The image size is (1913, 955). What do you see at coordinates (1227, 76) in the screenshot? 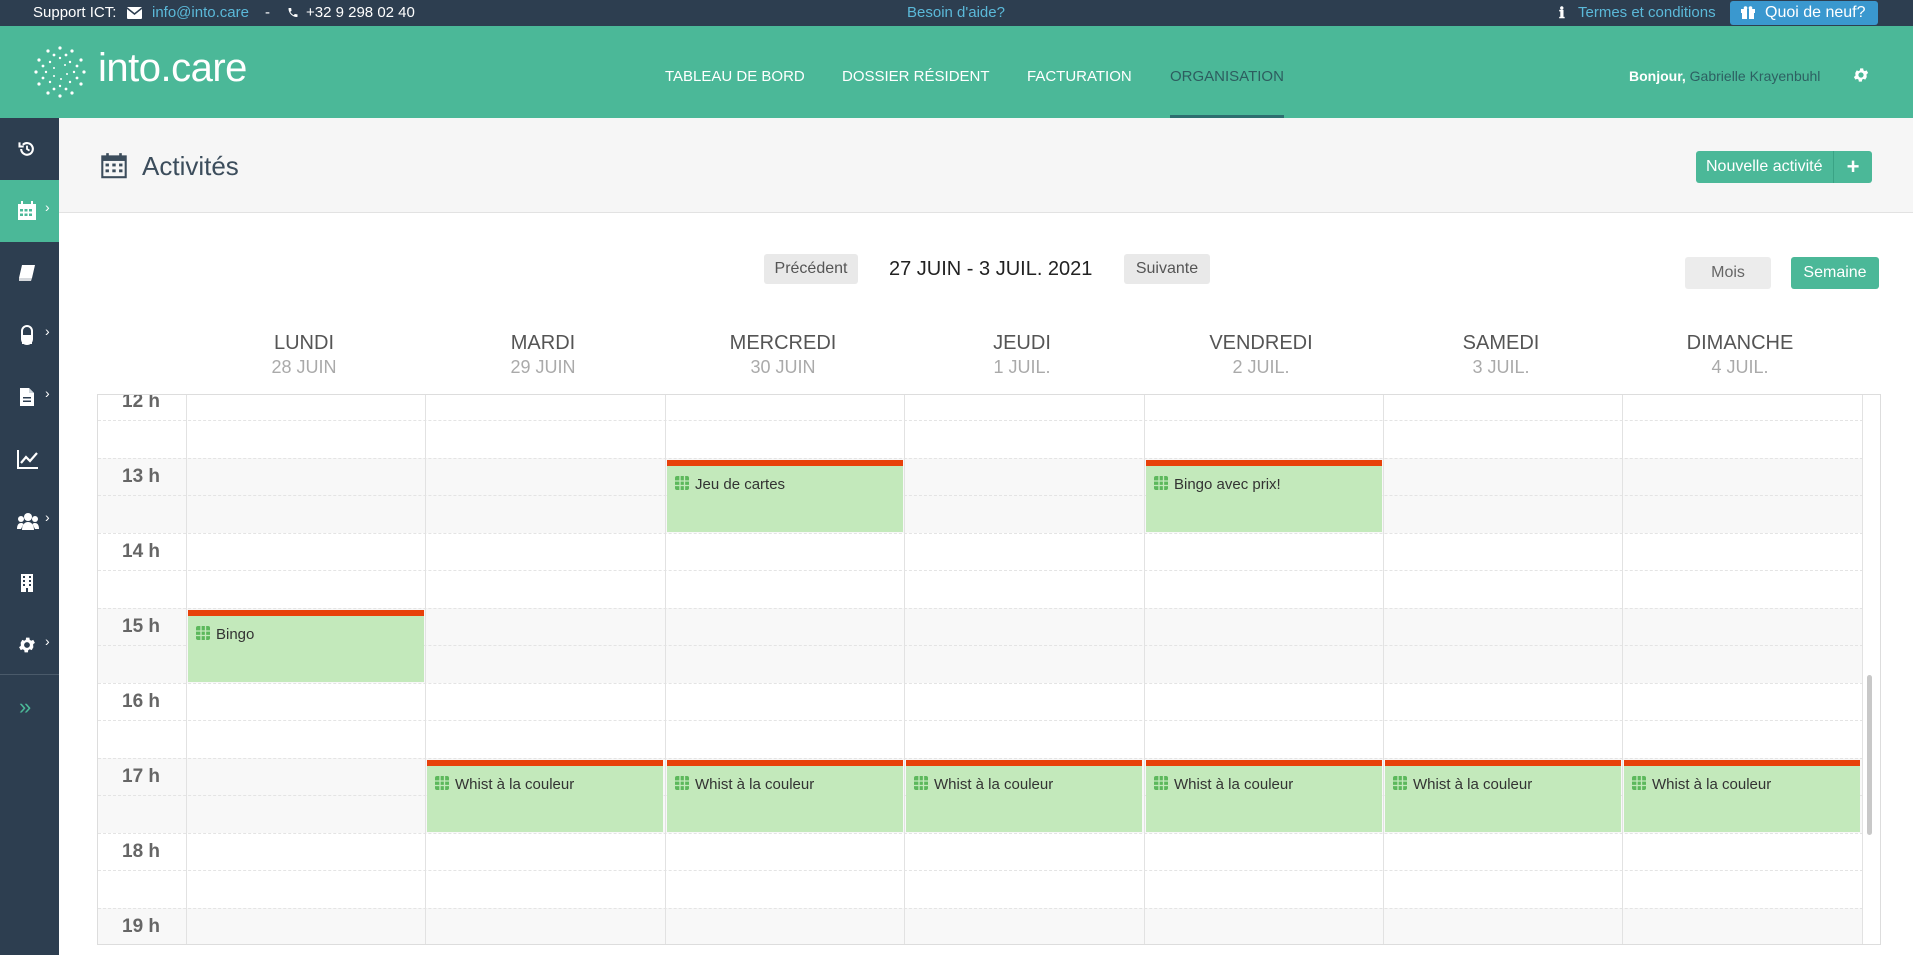
I see `nav-organisation: ORGANISATION` at bounding box center [1227, 76].